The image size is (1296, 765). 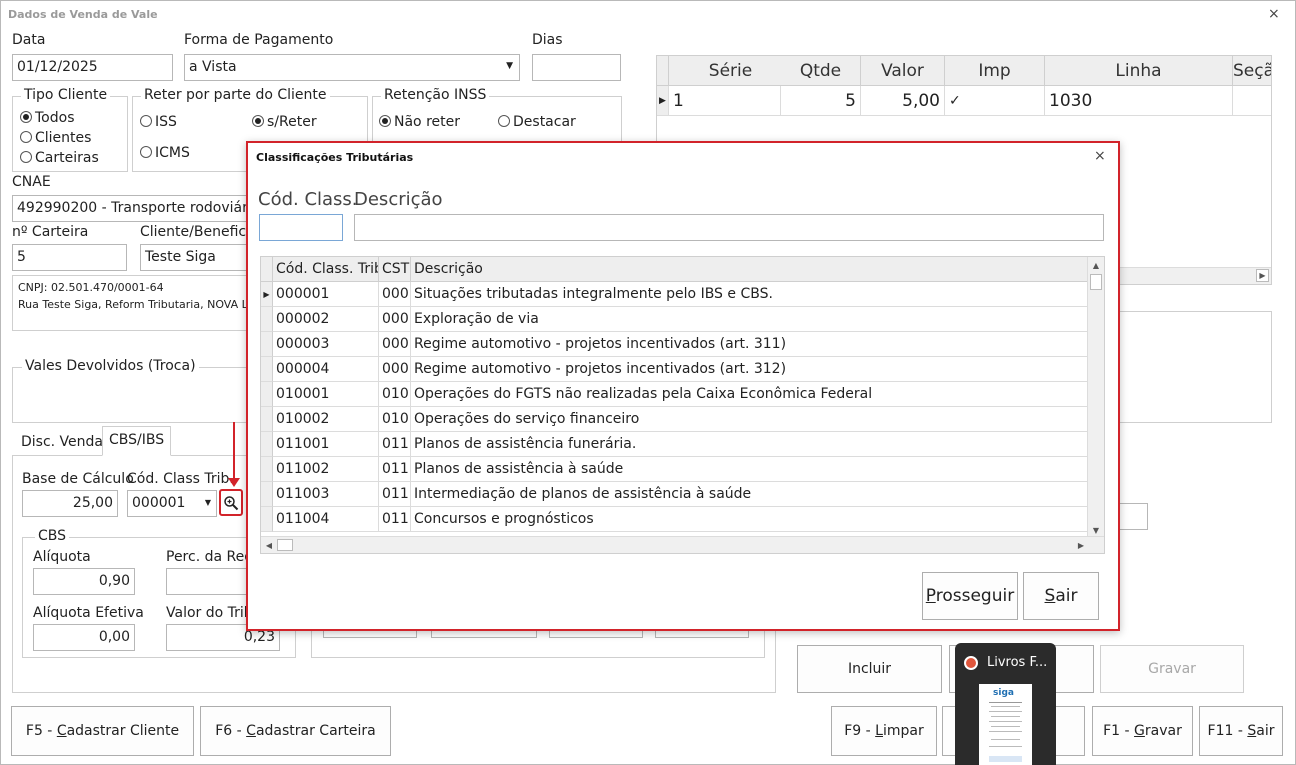 What do you see at coordinates (69, 257) in the screenshot?
I see `carteira-input: 5` at bounding box center [69, 257].